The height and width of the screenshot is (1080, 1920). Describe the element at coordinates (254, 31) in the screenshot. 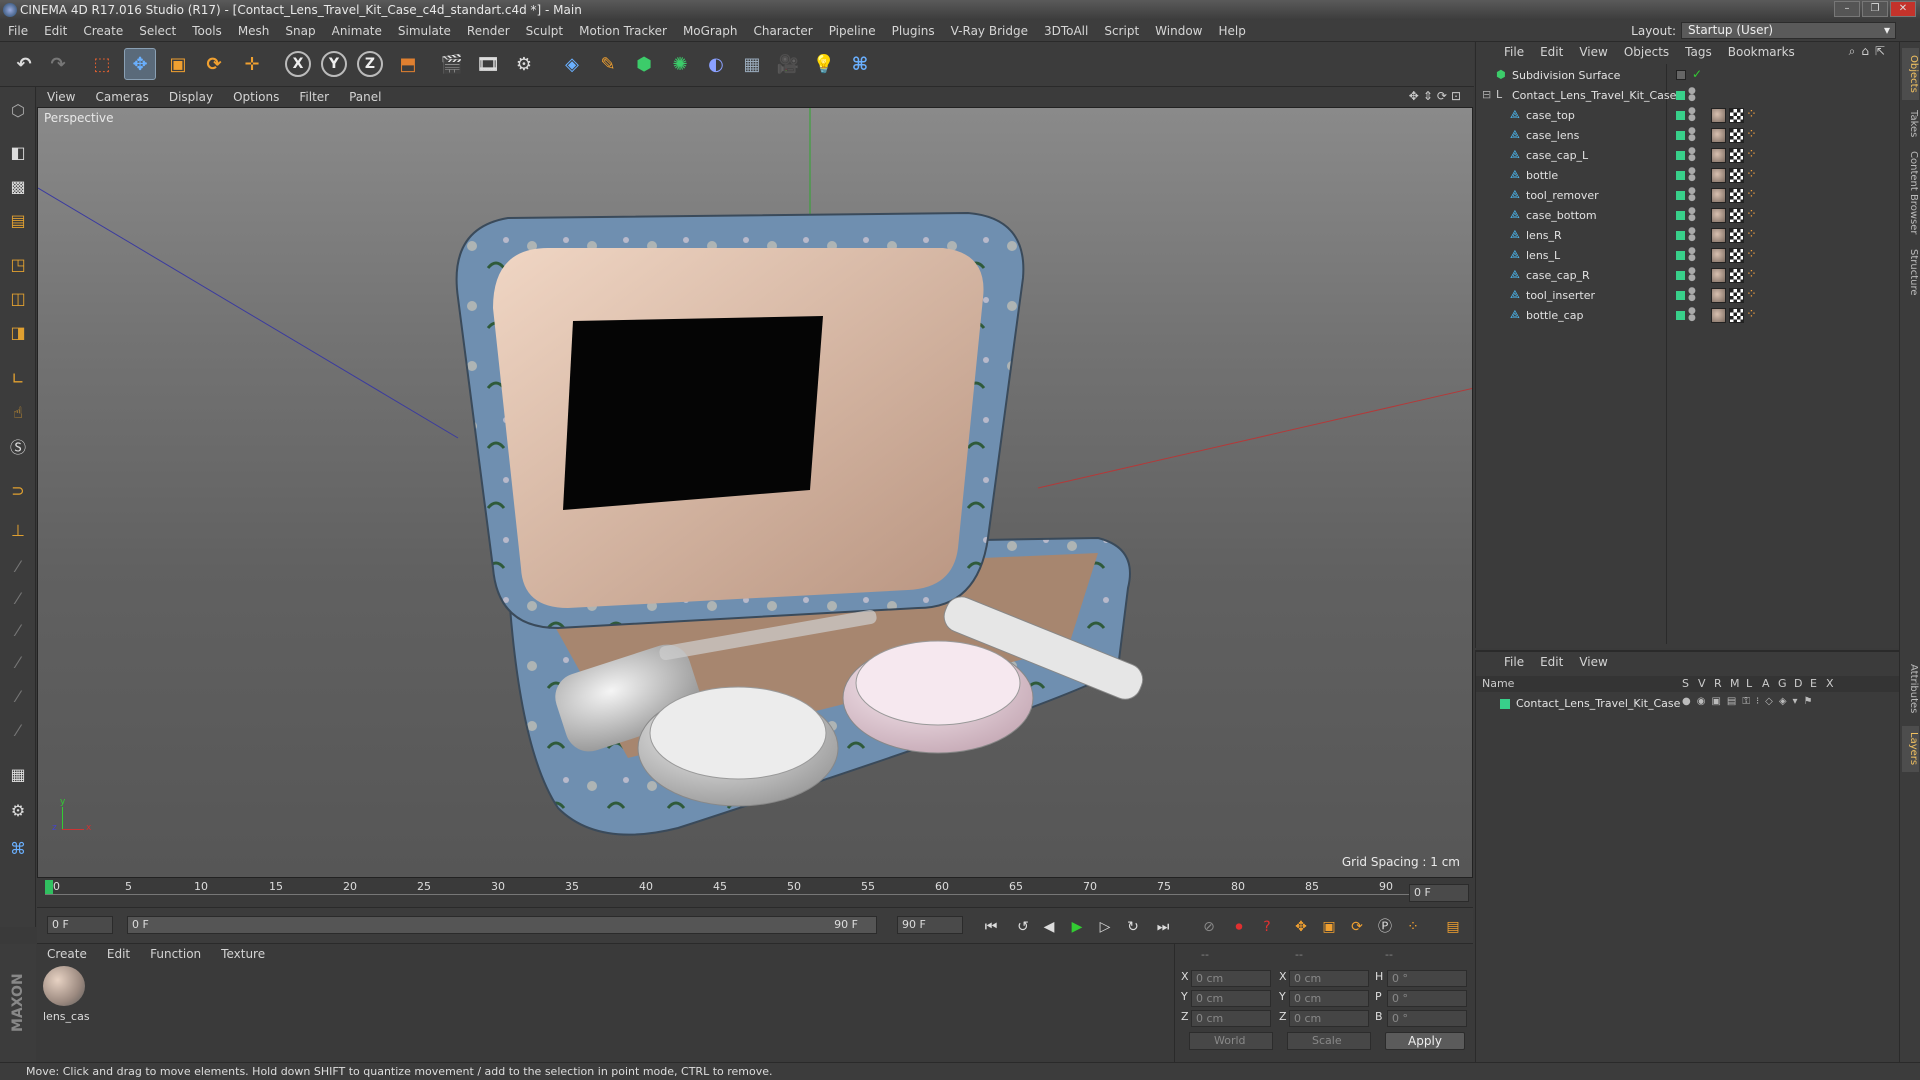

I see `menu-mesh: Mesh` at that location.